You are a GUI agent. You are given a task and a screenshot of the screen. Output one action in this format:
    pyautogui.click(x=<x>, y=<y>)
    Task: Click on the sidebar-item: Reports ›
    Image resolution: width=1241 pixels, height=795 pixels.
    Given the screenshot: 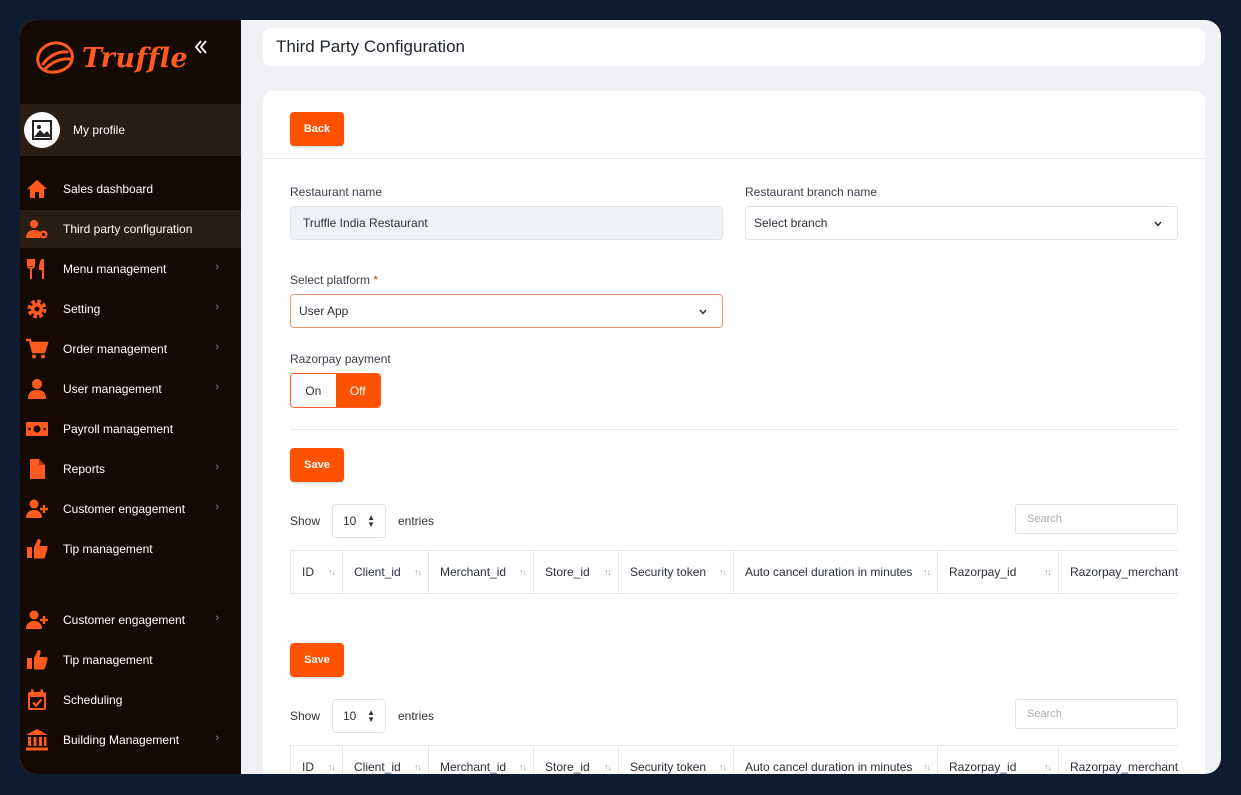 What is the action you would take?
    pyautogui.click(x=130, y=469)
    